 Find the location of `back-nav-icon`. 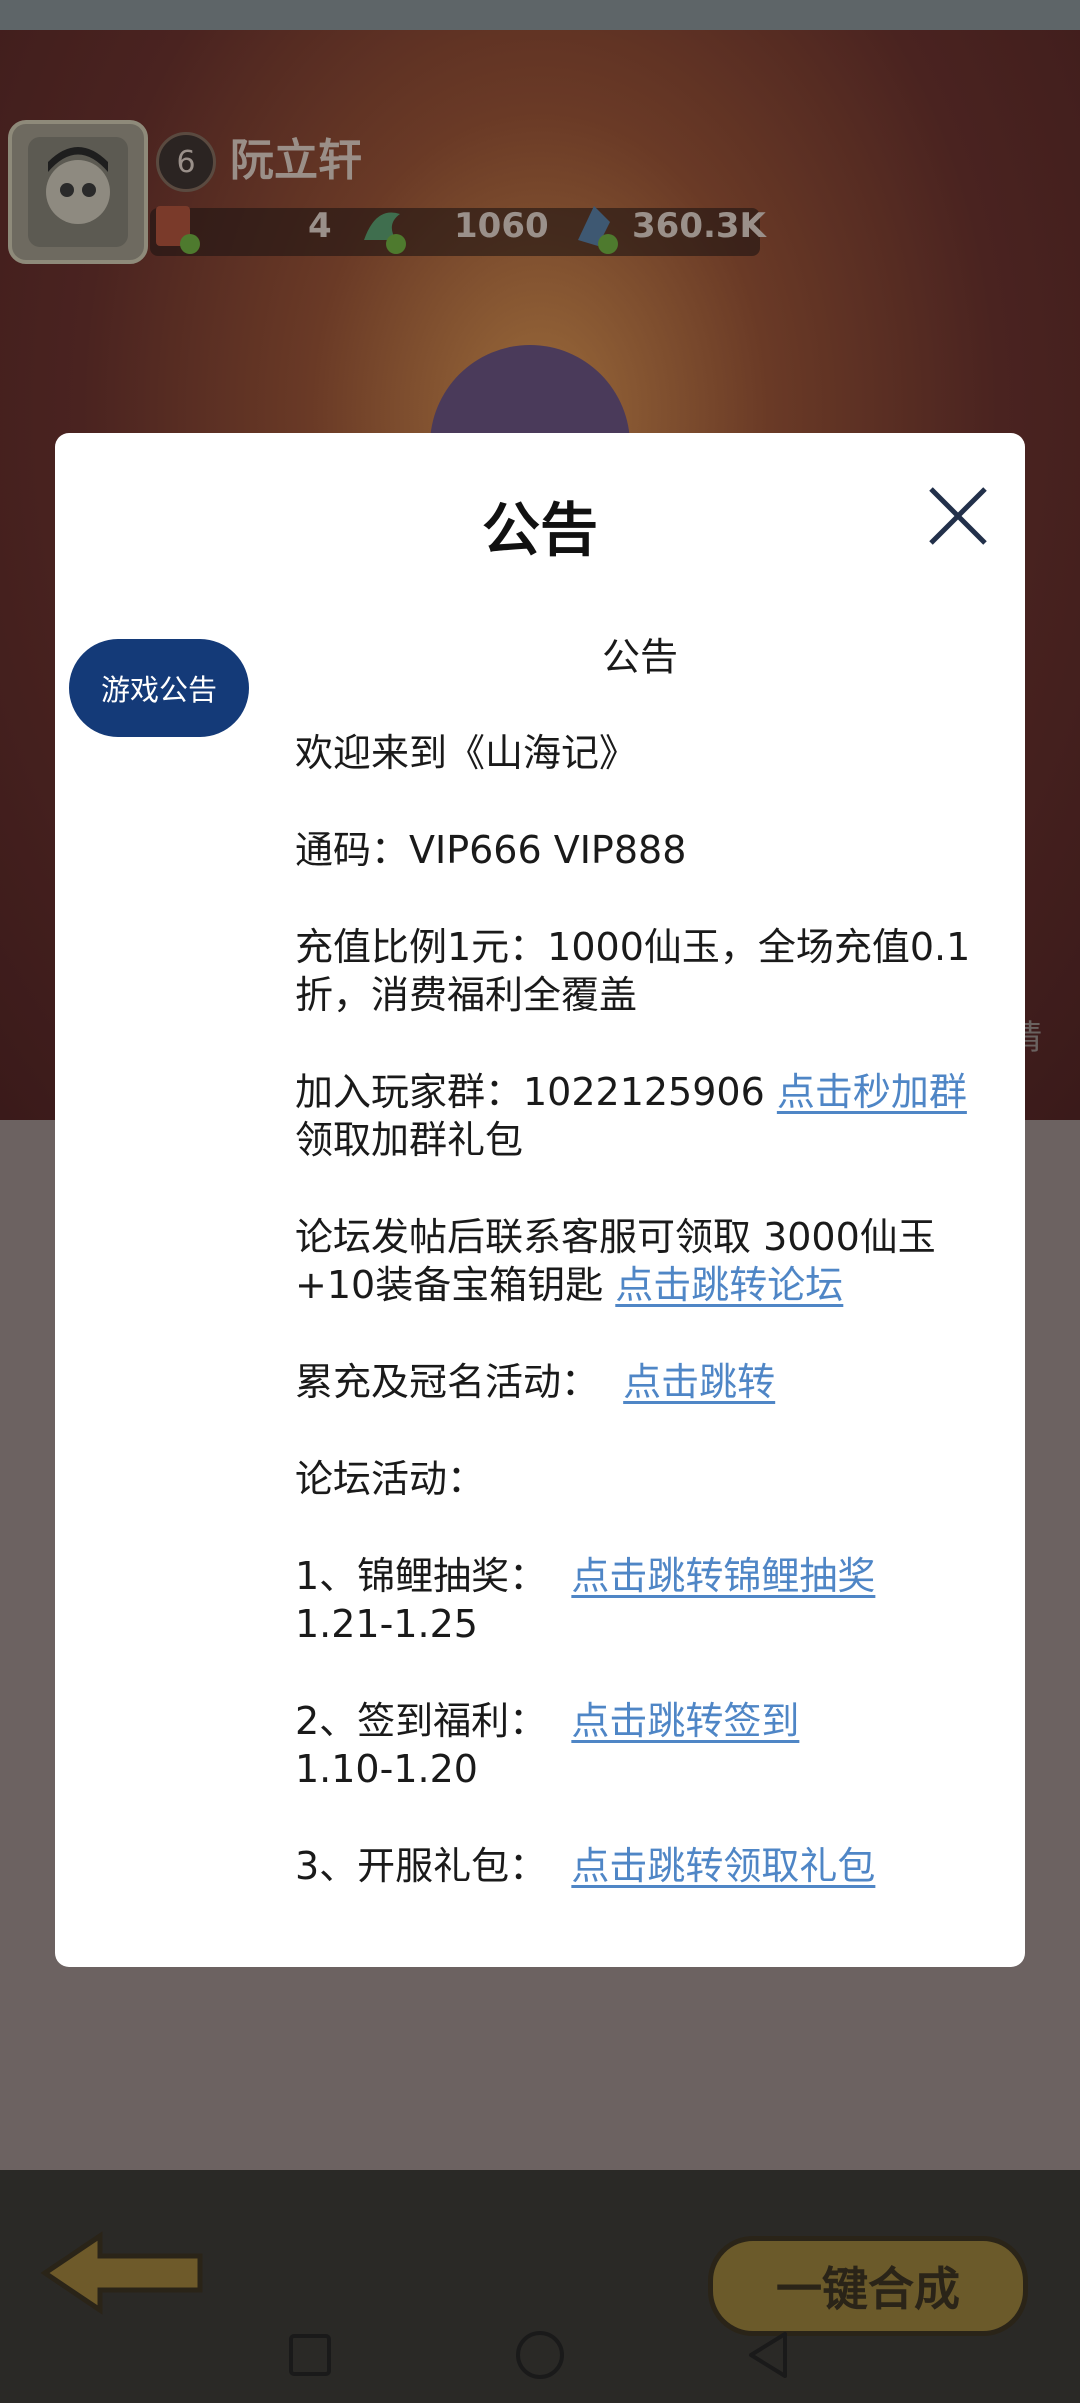

back-nav-icon is located at coordinates (768, 2355).